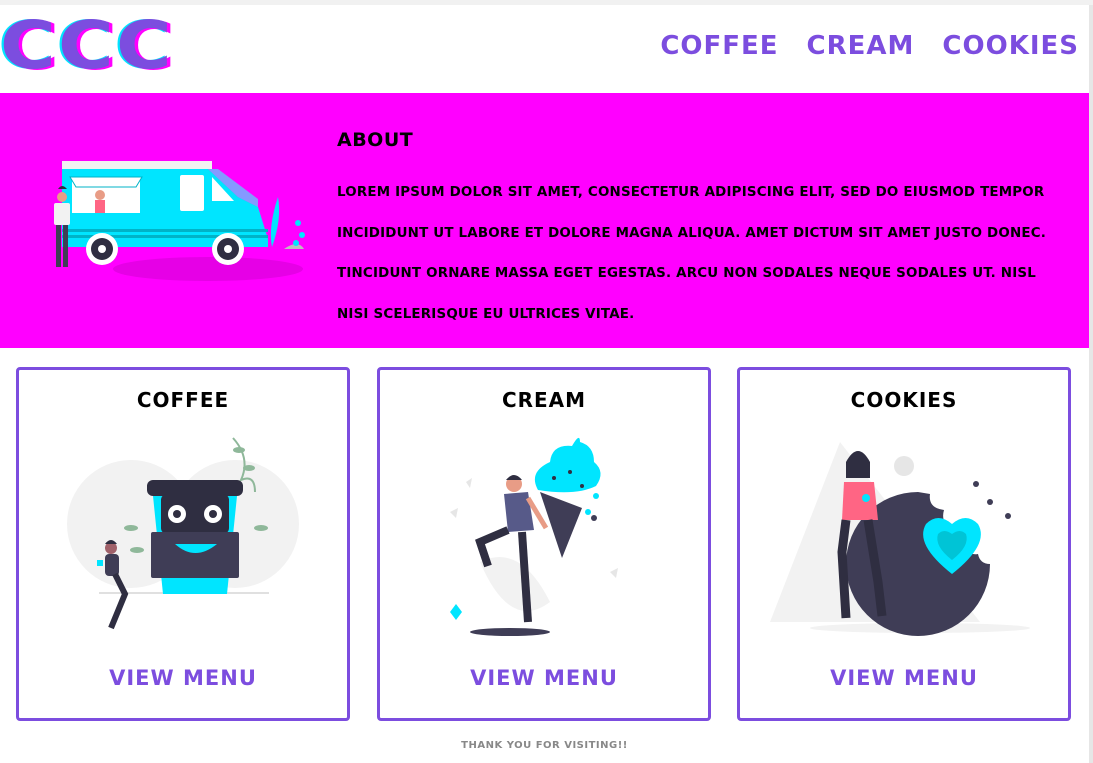  What do you see at coordinates (534, 536) in the screenshot?
I see `ice-cream-illustration` at bounding box center [534, 536].